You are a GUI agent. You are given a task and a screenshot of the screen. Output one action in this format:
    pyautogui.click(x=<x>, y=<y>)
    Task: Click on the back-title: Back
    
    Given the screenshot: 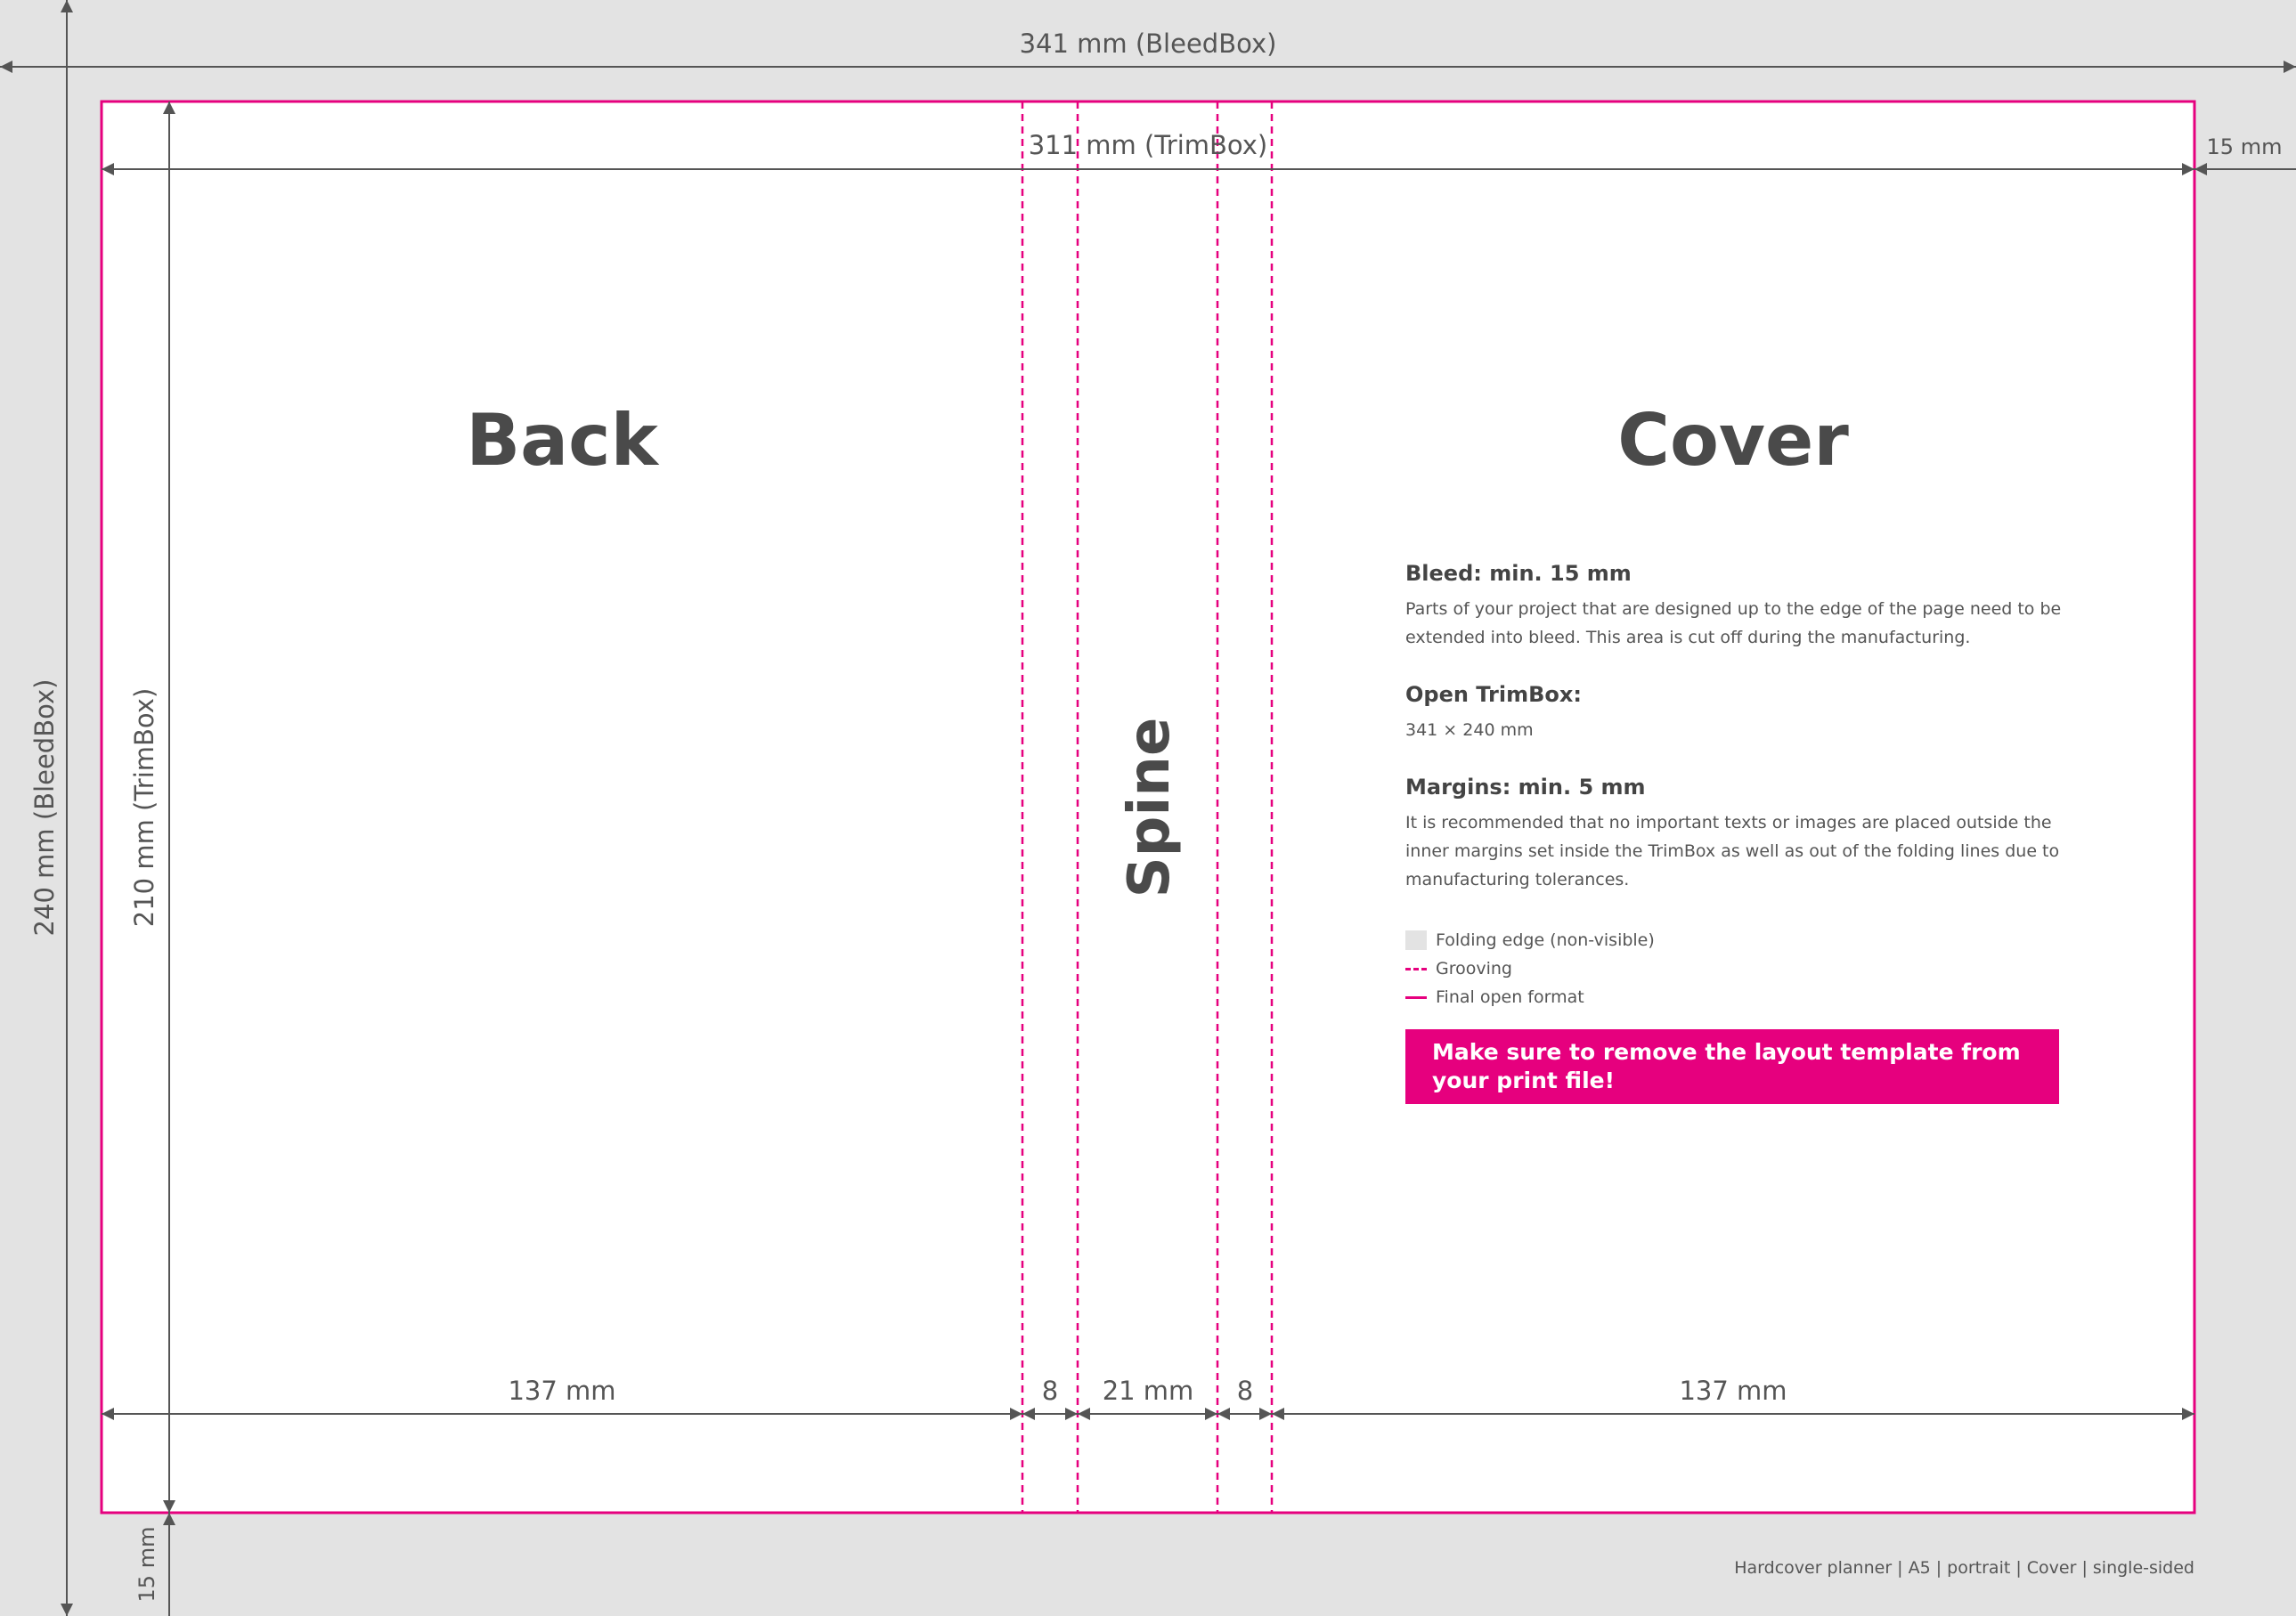 What is the action you would take?
    pyautogui.click(x=562, y=440)
    